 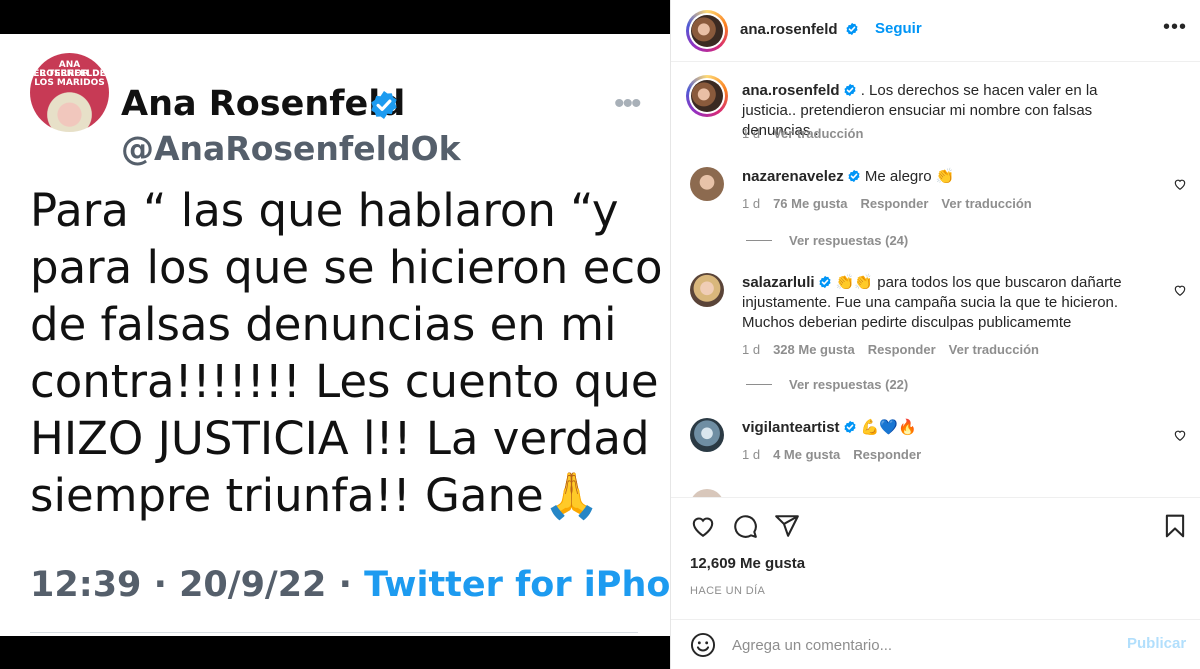 What do you see at coordinates (703, 526) in the screenshot?
I see `like-heart-icon` at bounding box center [703, 526].